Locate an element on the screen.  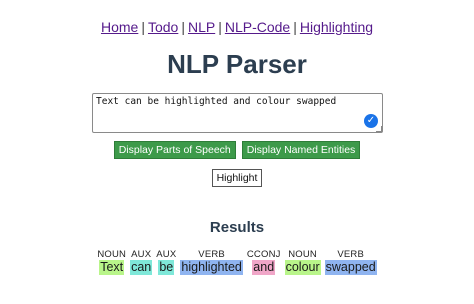
nav-link-highlighting: Highlighting is located at coordinates (336, 27).